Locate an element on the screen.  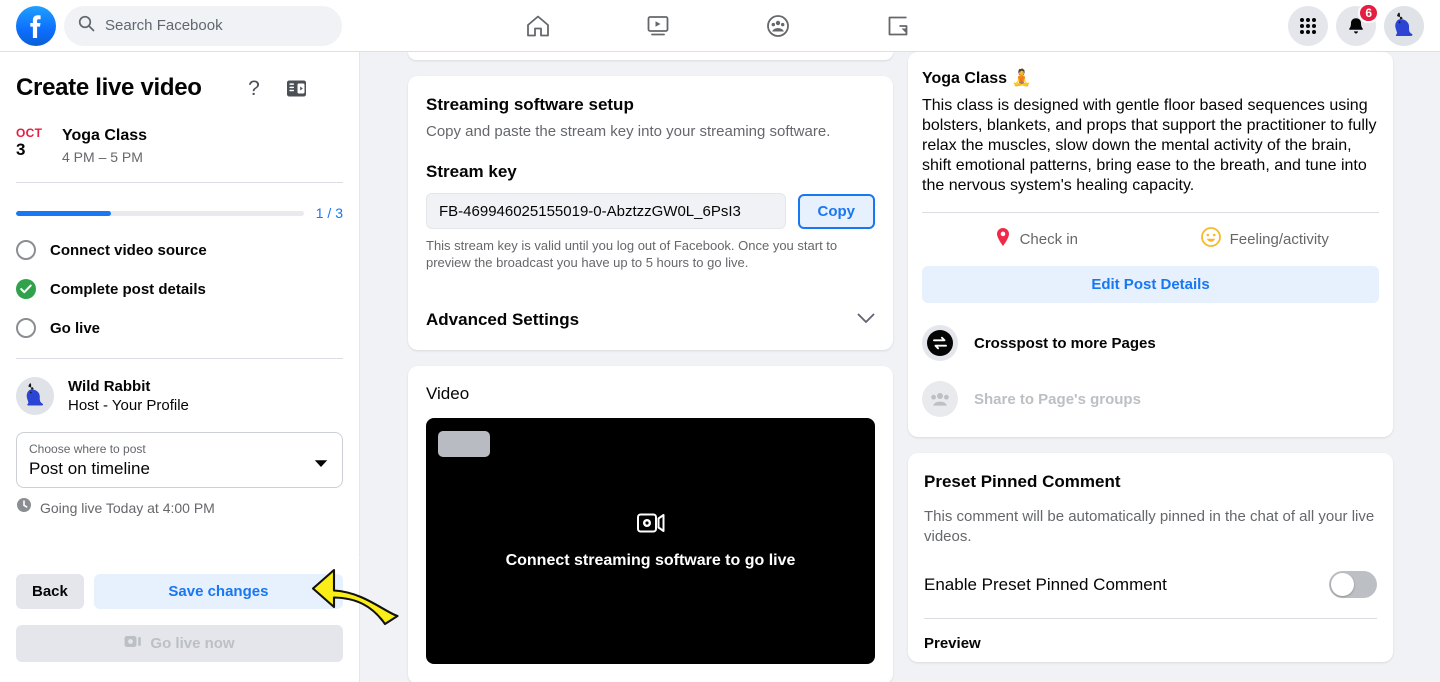
step-connect-video-source: Connect video source is located at coordinates (179, 250).